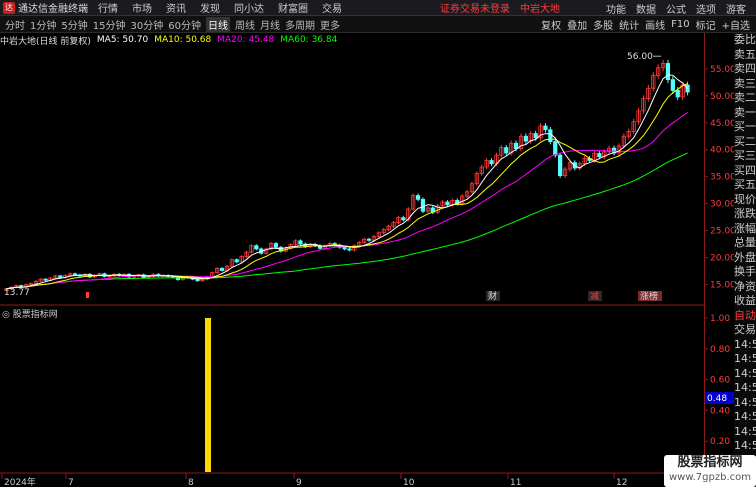 The height and width of the screenshot is (487, 756). I want to click on side-panel-row: 买三, so click(745, 155).